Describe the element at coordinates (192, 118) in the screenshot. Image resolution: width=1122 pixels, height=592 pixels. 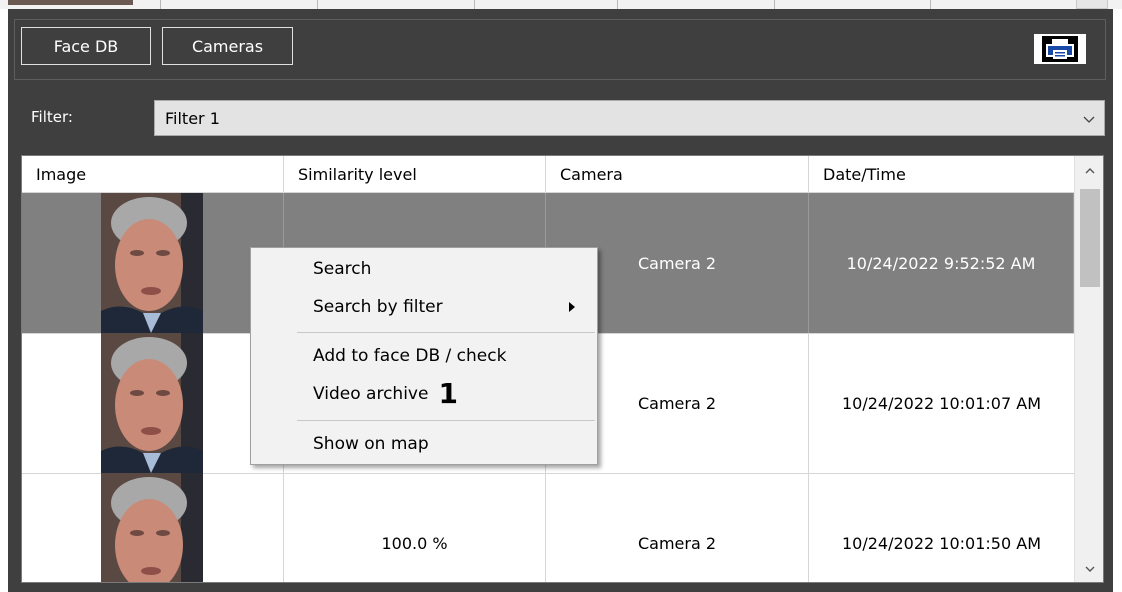
I see `filter-value: Filter 1` at that location.